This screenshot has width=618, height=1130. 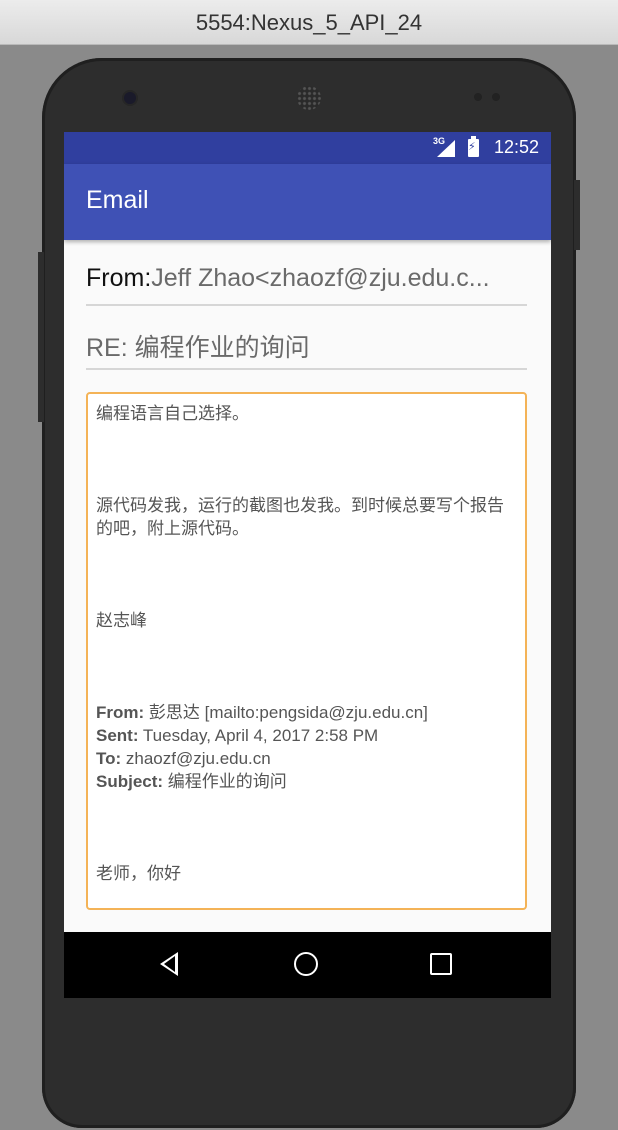 I want to click on quoted-sent: Sent: Tuesday, April 4, 2017 2:58 PM, so click(x=306, y=735).